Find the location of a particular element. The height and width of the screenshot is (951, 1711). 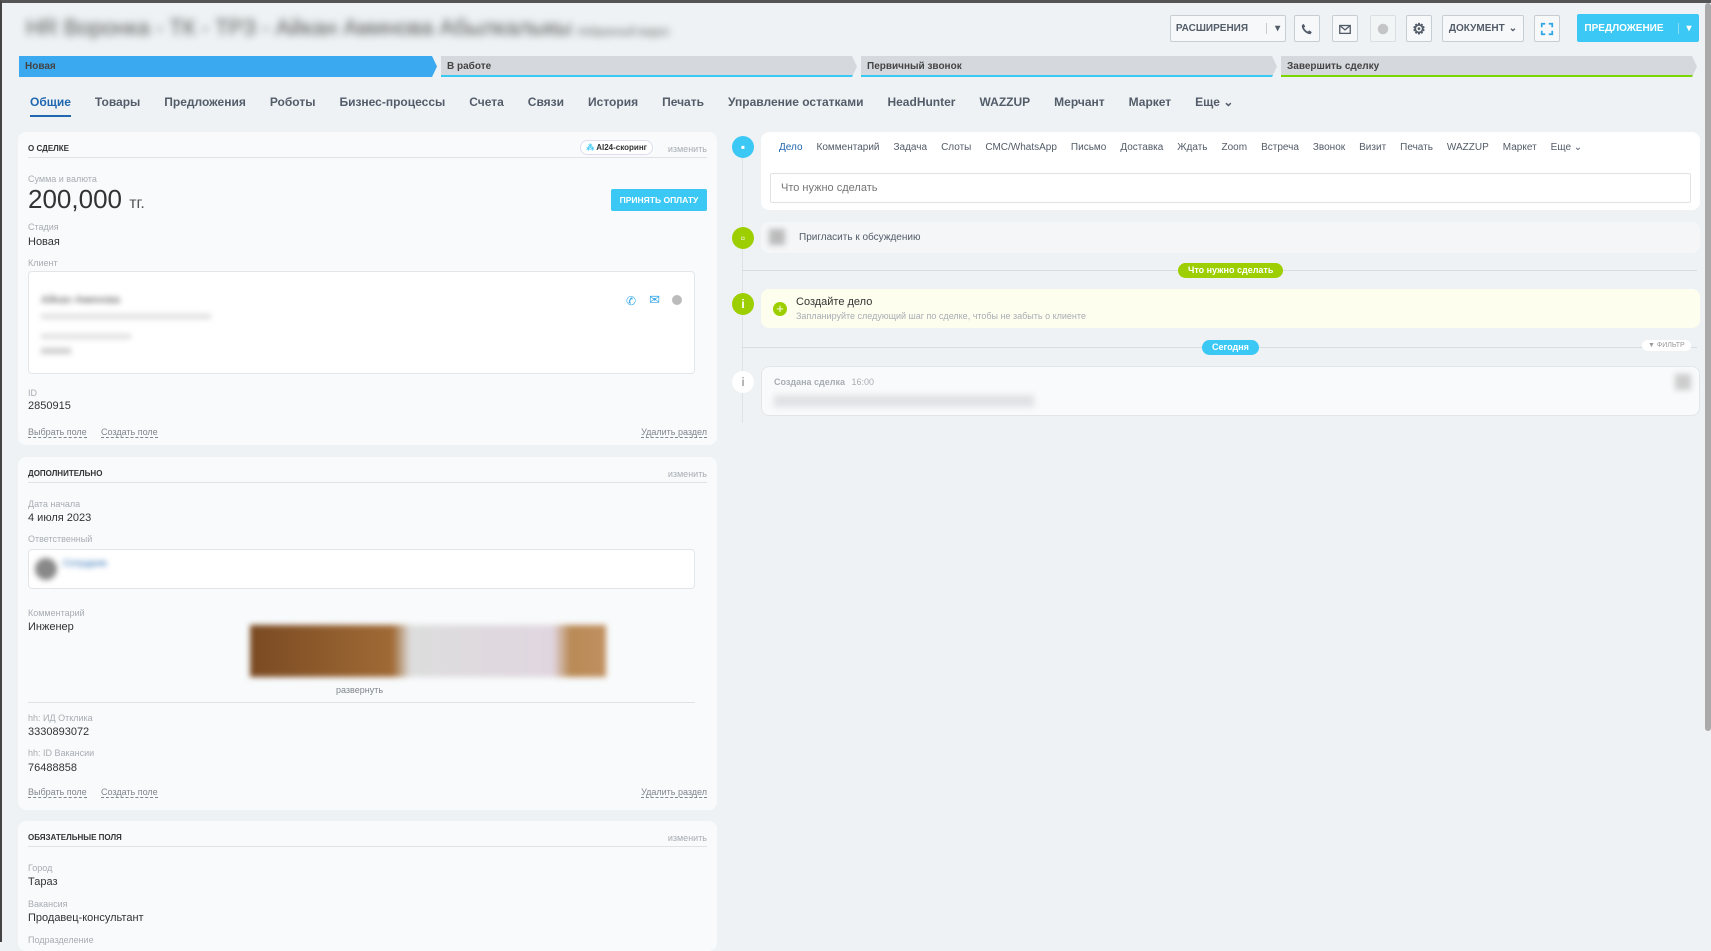

tab-wait: Ждать is located at coordinates (1192, 147).